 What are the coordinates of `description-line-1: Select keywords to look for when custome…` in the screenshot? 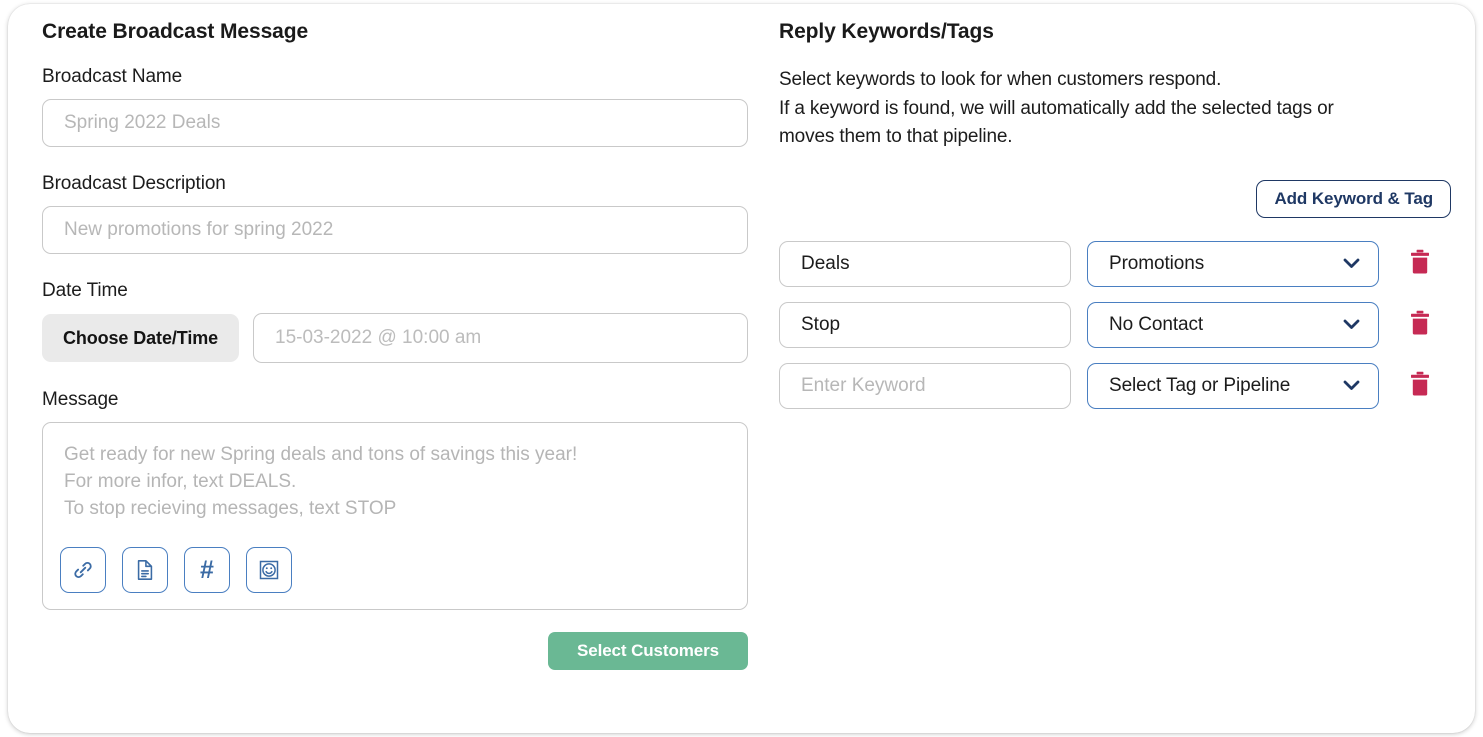 It's located at (1000, 79).